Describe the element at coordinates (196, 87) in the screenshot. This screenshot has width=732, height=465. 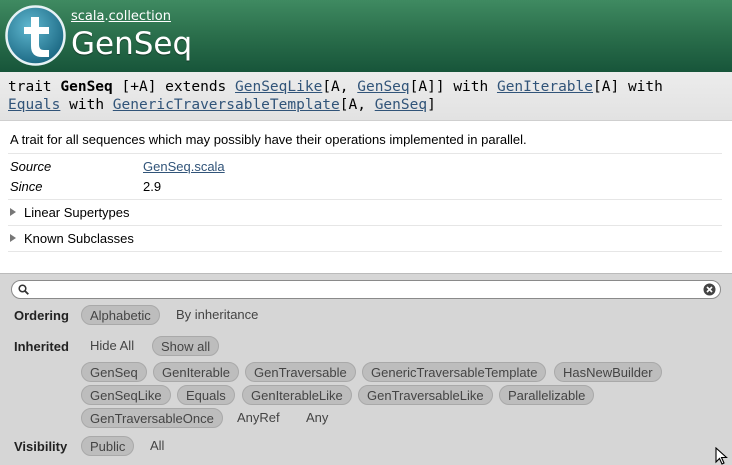
I see `keyword-extends: extends` at that location.